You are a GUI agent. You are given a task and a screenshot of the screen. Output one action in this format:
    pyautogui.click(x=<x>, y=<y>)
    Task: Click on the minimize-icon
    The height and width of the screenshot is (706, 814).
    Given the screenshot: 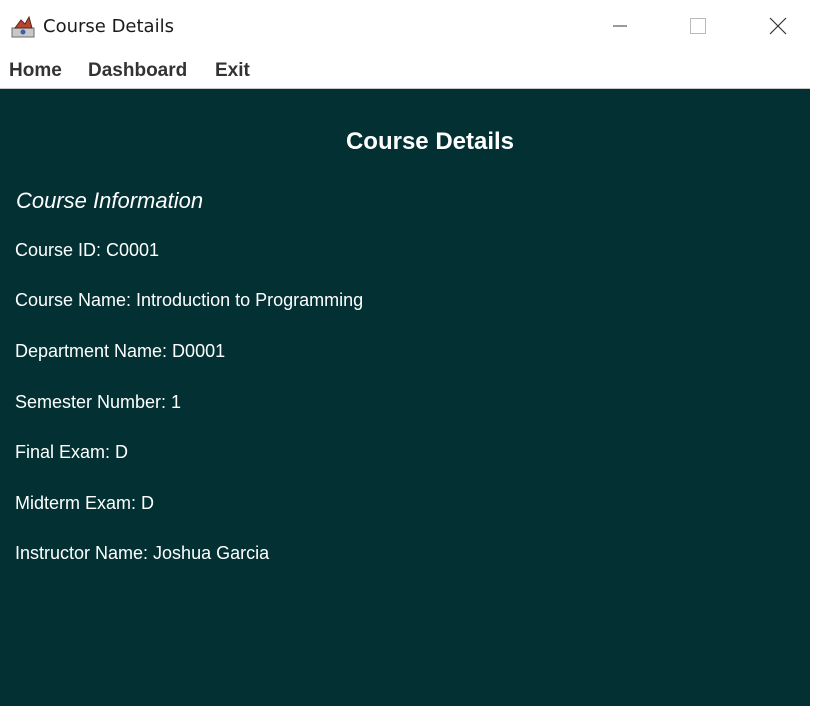 What is the action you would take?
    pyautogui.click(x=620, y=26)
    